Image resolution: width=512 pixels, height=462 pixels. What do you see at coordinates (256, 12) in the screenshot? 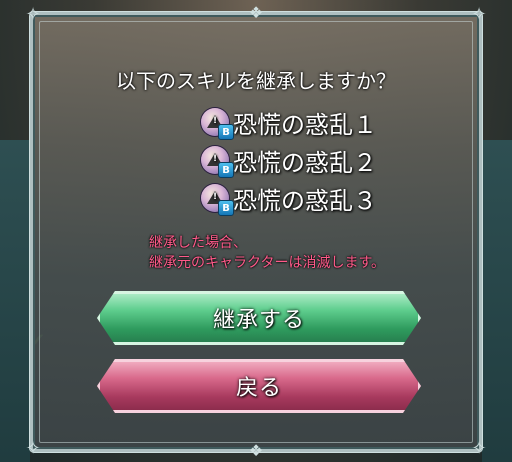
I see `top-ornament-icon: ❖` at bounding box center [256, 12].